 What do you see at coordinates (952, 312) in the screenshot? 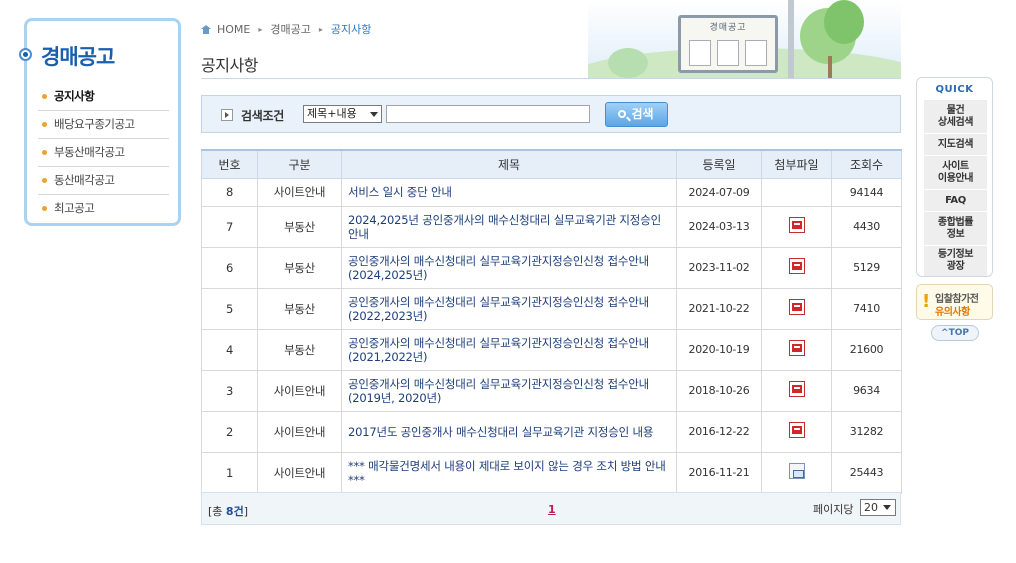
I see `bid-notice-line2: 유의사항` at bounding box center [952, 312].